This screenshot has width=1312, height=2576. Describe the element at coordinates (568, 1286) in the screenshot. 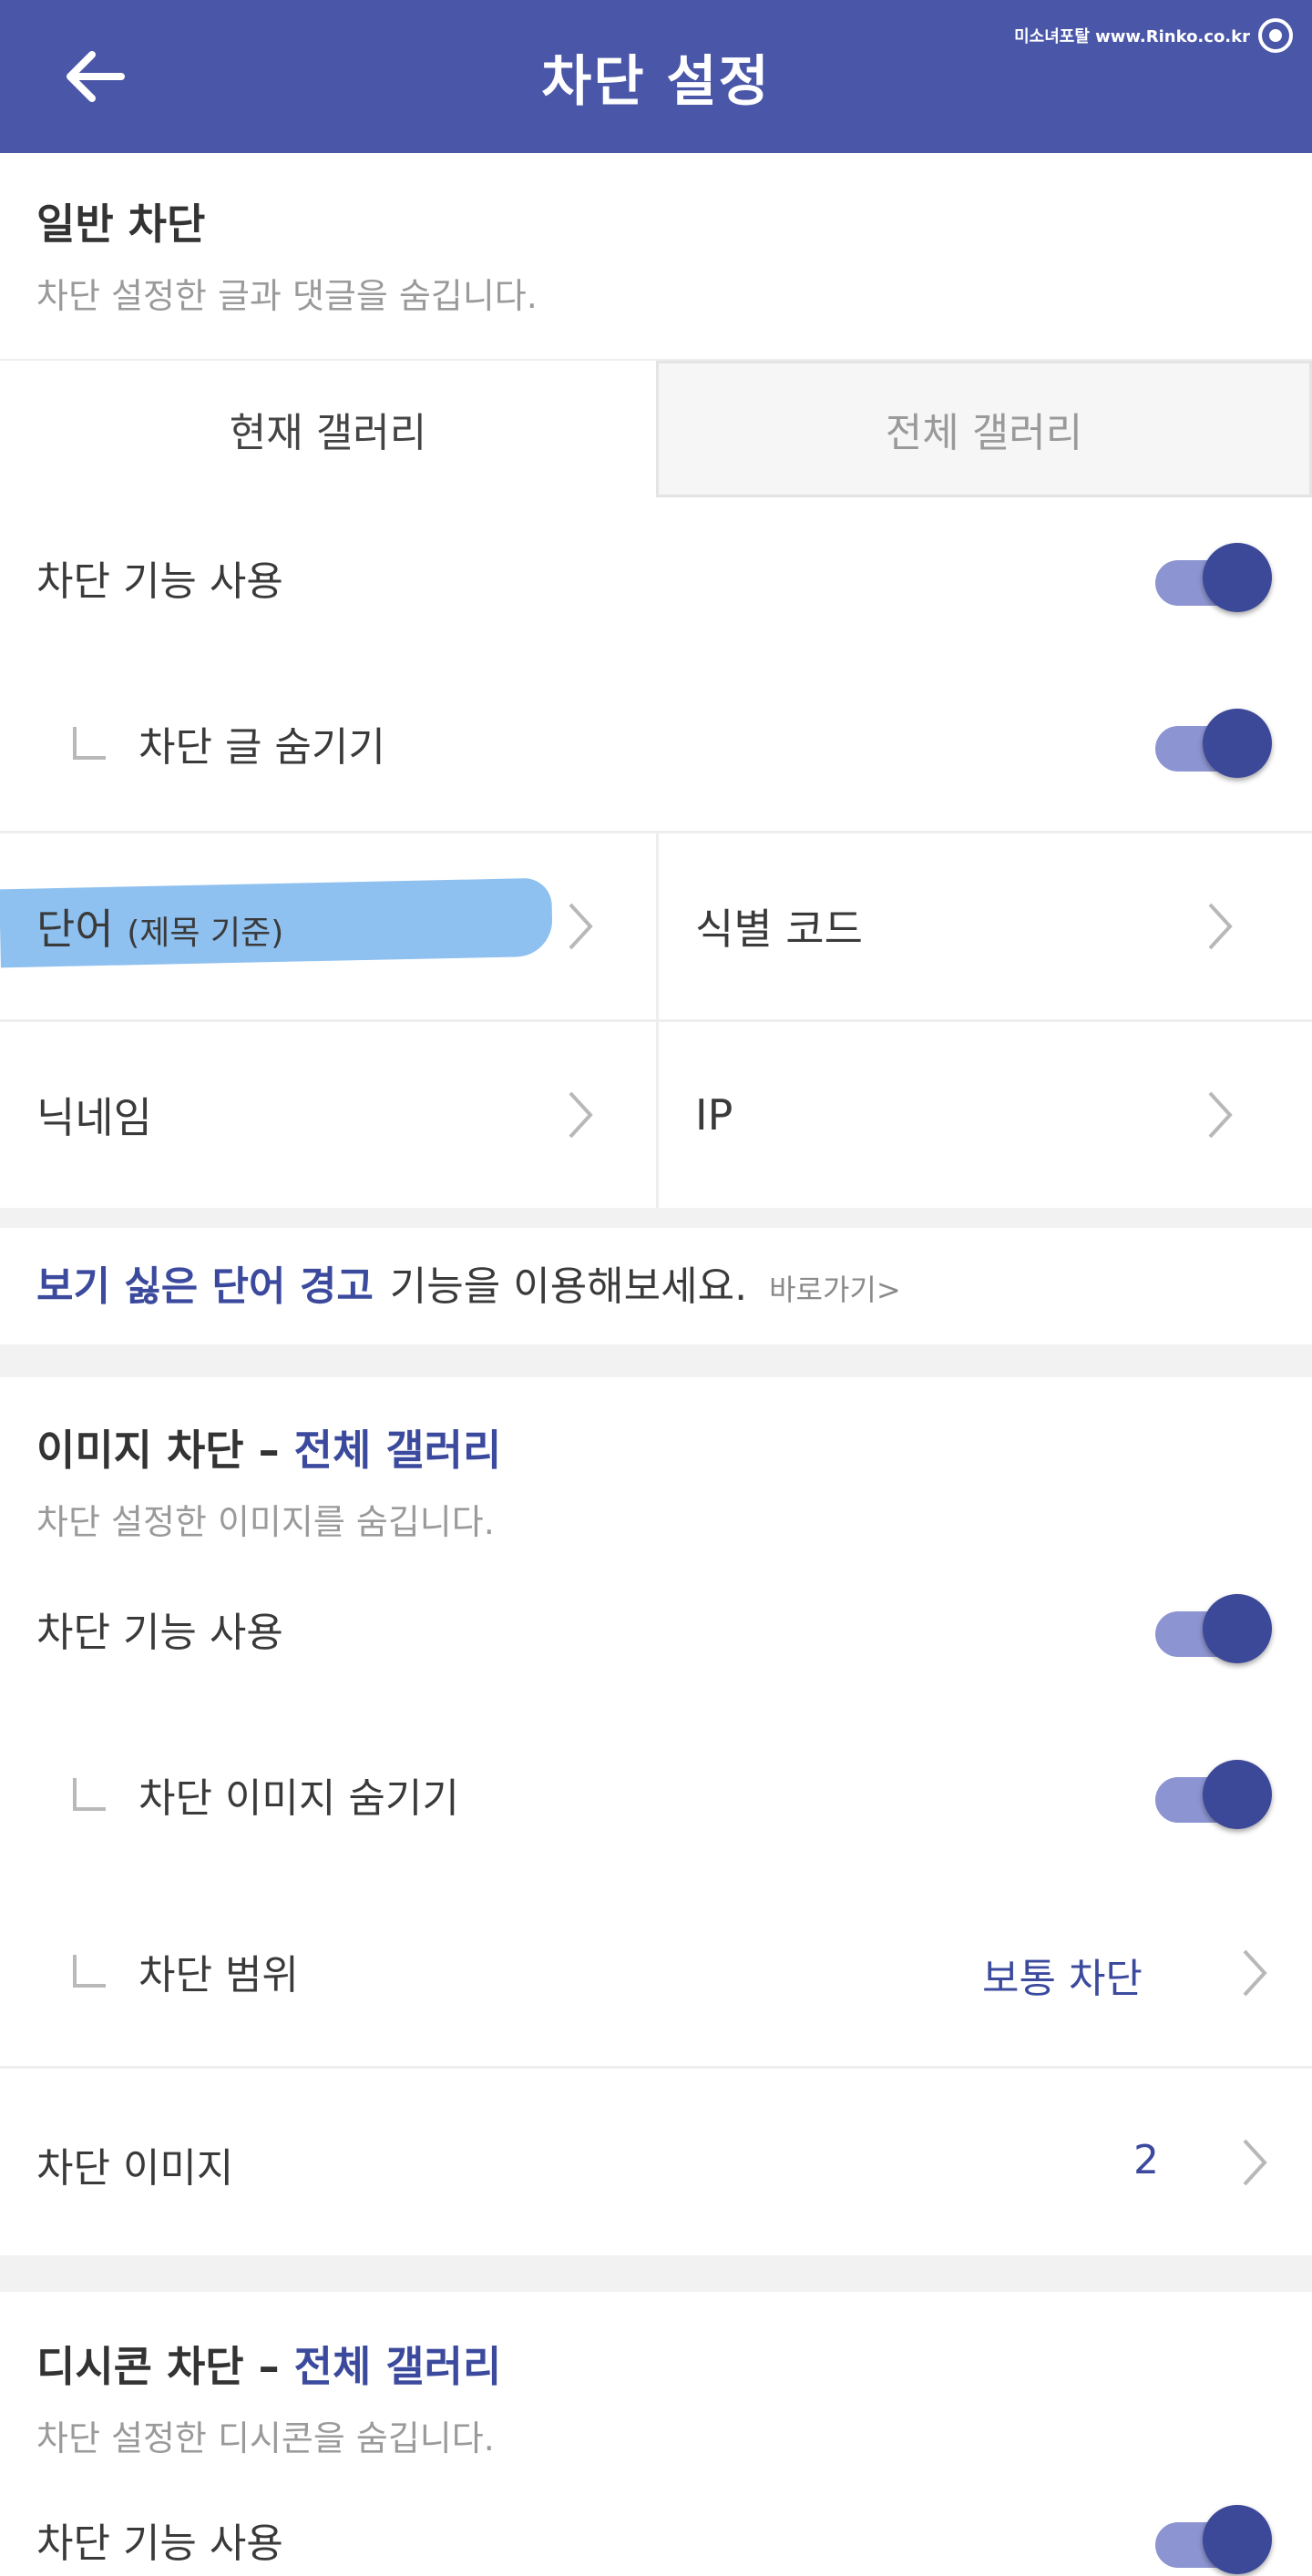

I see `promo-text: 기능을 이용해보세요.` at that location.